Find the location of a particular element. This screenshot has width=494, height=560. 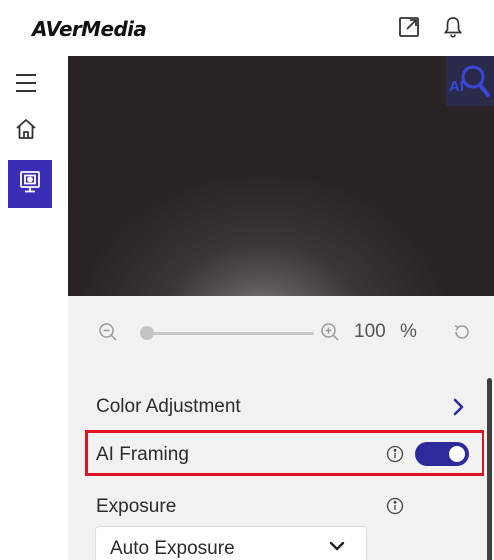

zoom-in-icon is located at coordinates (330, 332).